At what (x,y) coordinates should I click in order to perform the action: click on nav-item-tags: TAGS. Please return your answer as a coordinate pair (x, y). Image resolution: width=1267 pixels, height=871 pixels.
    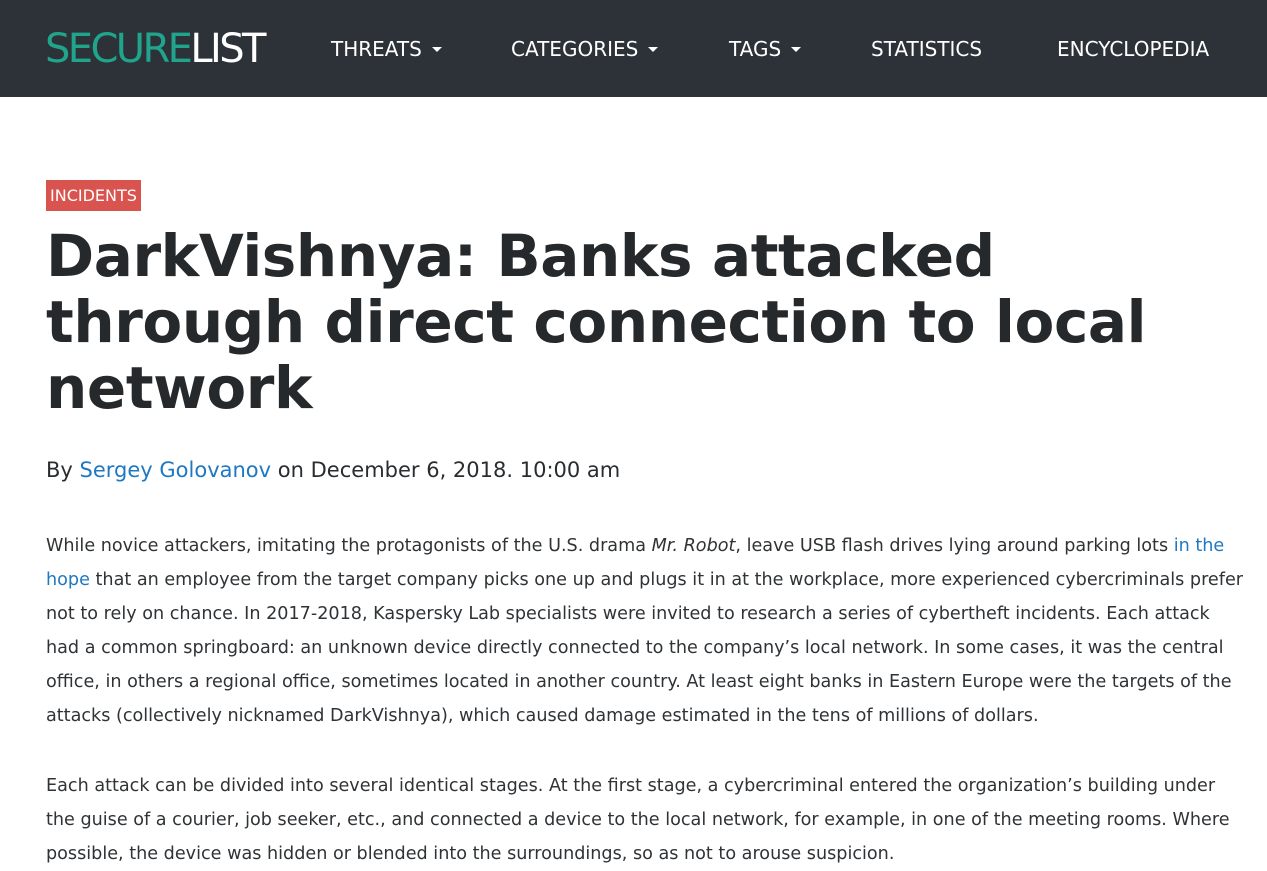
    Looking at the image, I should click on (765, 49).